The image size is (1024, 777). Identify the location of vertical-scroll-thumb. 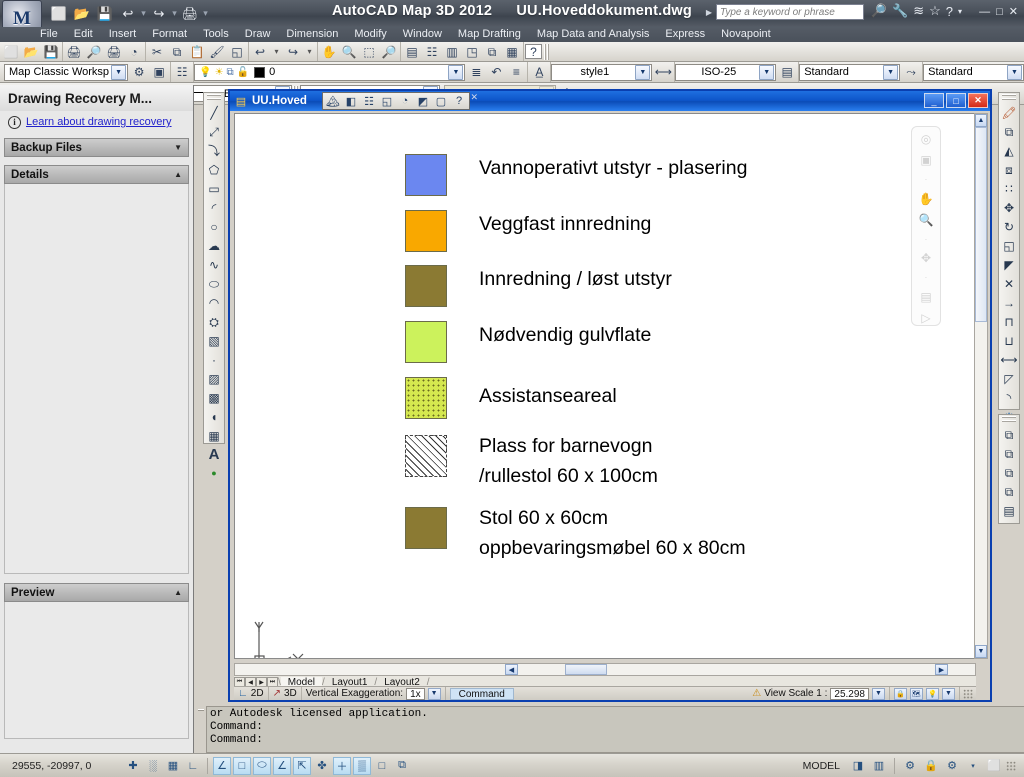
(981, 224).